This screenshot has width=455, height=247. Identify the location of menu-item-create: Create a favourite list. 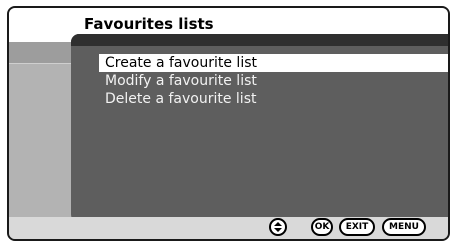
(273, 63).